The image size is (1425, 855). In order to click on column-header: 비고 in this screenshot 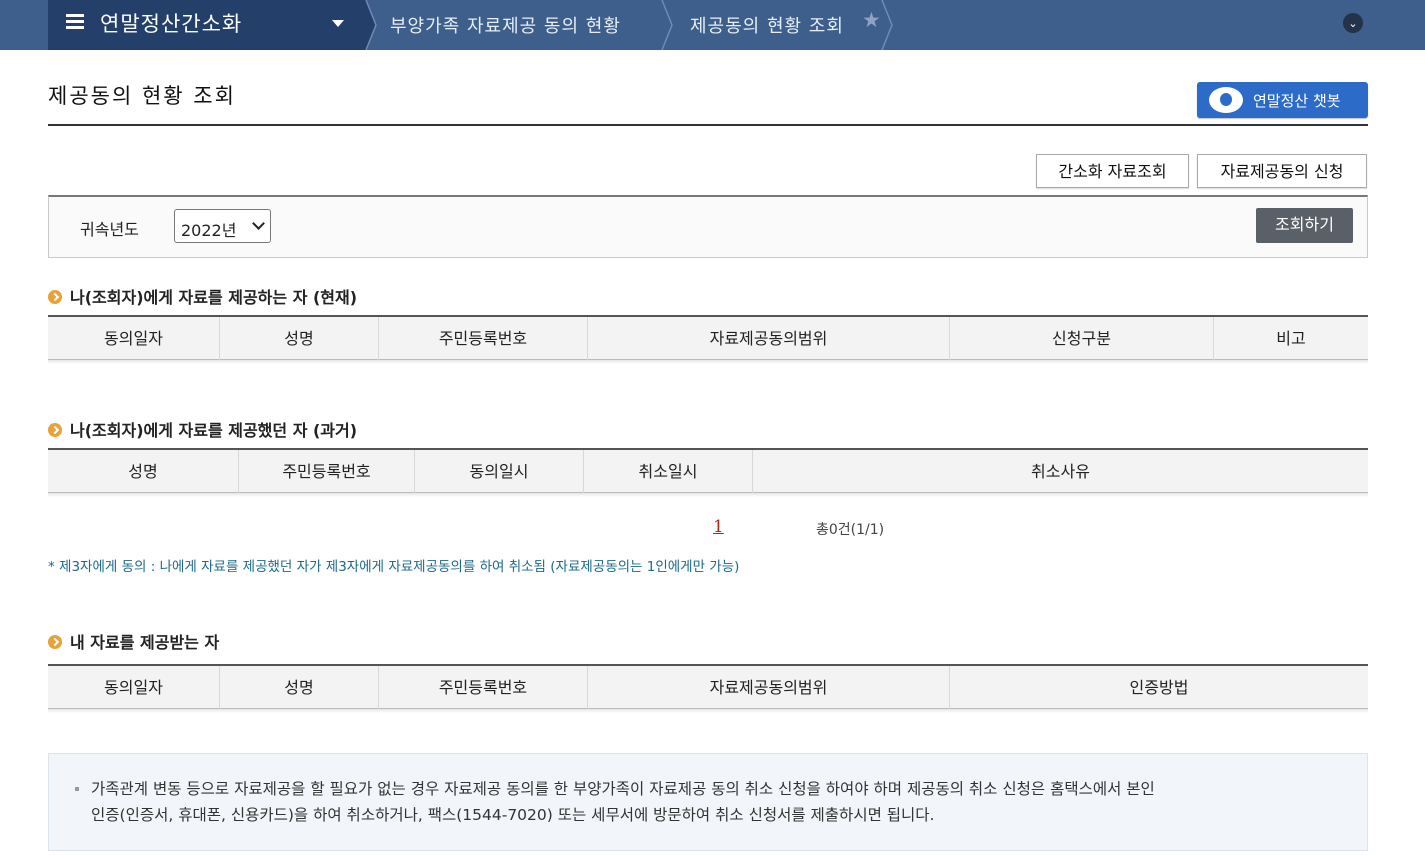, I will do `click(1291, 338)`.